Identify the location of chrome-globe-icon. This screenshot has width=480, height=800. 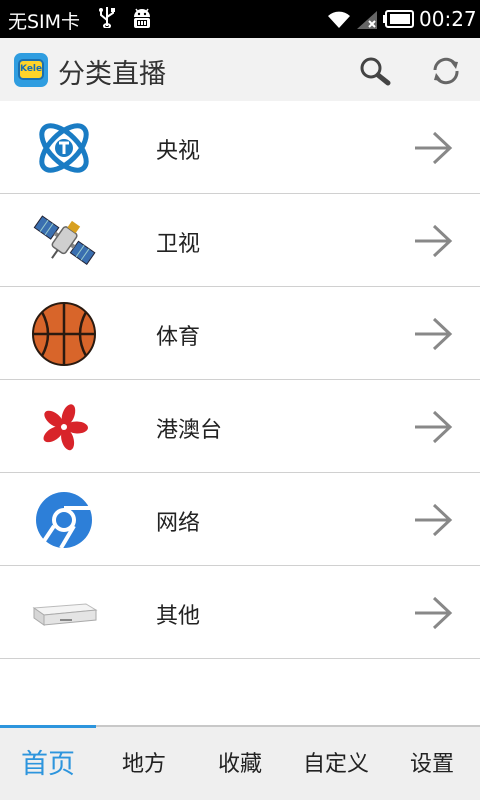
(64, 520).